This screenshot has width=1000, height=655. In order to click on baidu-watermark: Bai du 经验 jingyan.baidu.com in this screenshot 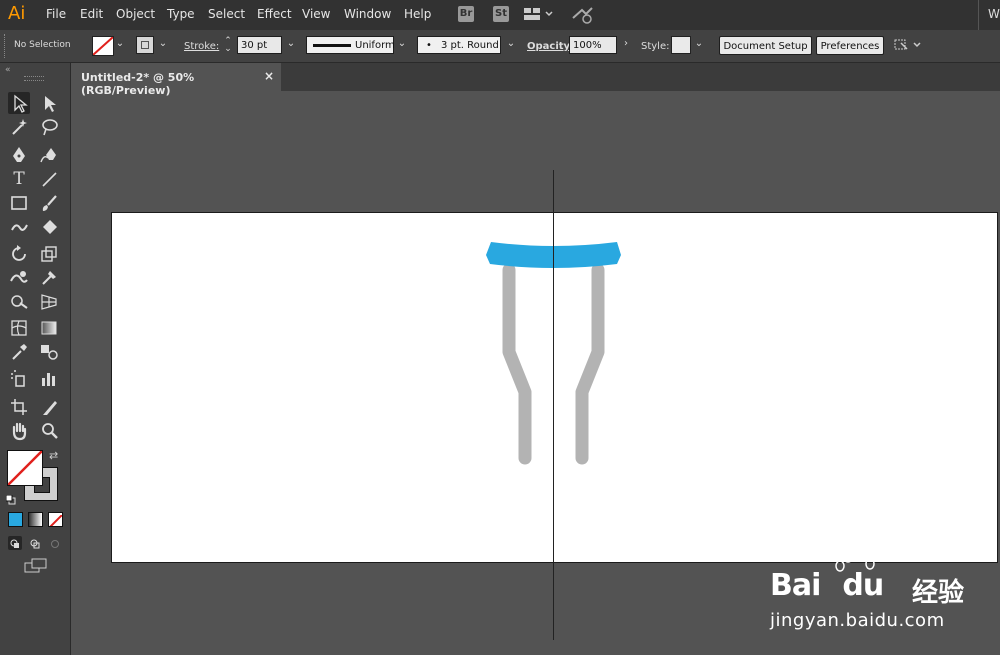, I will do `click(882, 593)`.